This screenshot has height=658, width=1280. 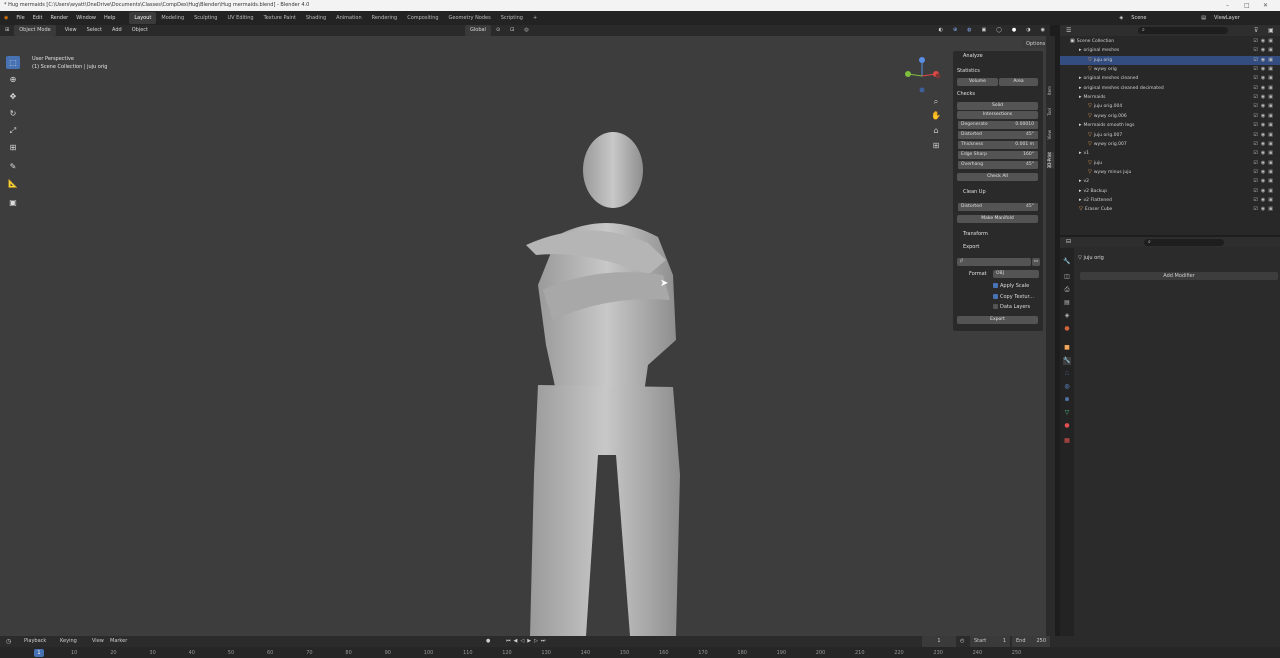 I want to click on new-collection-icon: ▣, so click(x=1271, y=30).